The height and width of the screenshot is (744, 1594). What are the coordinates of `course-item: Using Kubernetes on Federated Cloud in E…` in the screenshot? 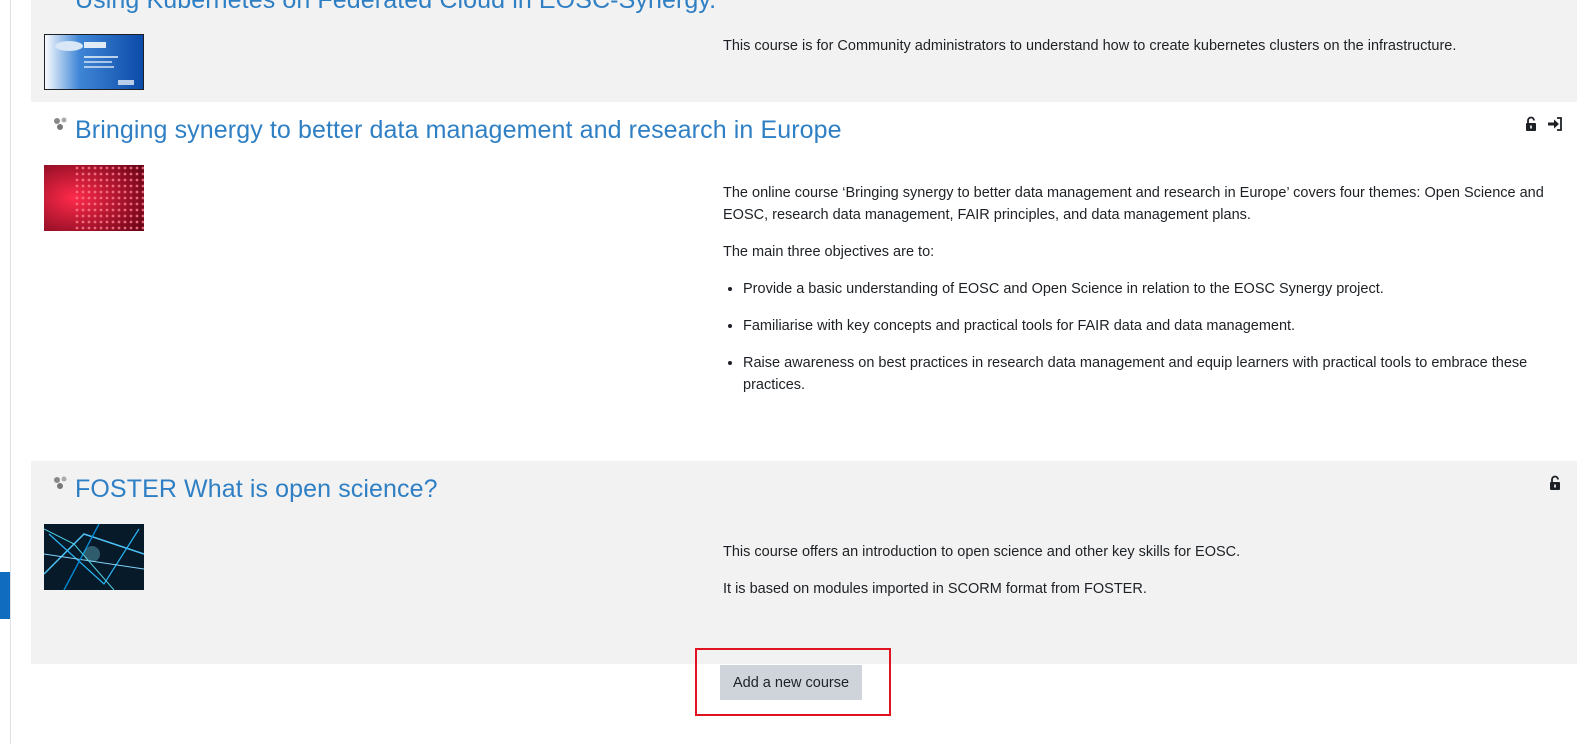 It's located at (804, 51).